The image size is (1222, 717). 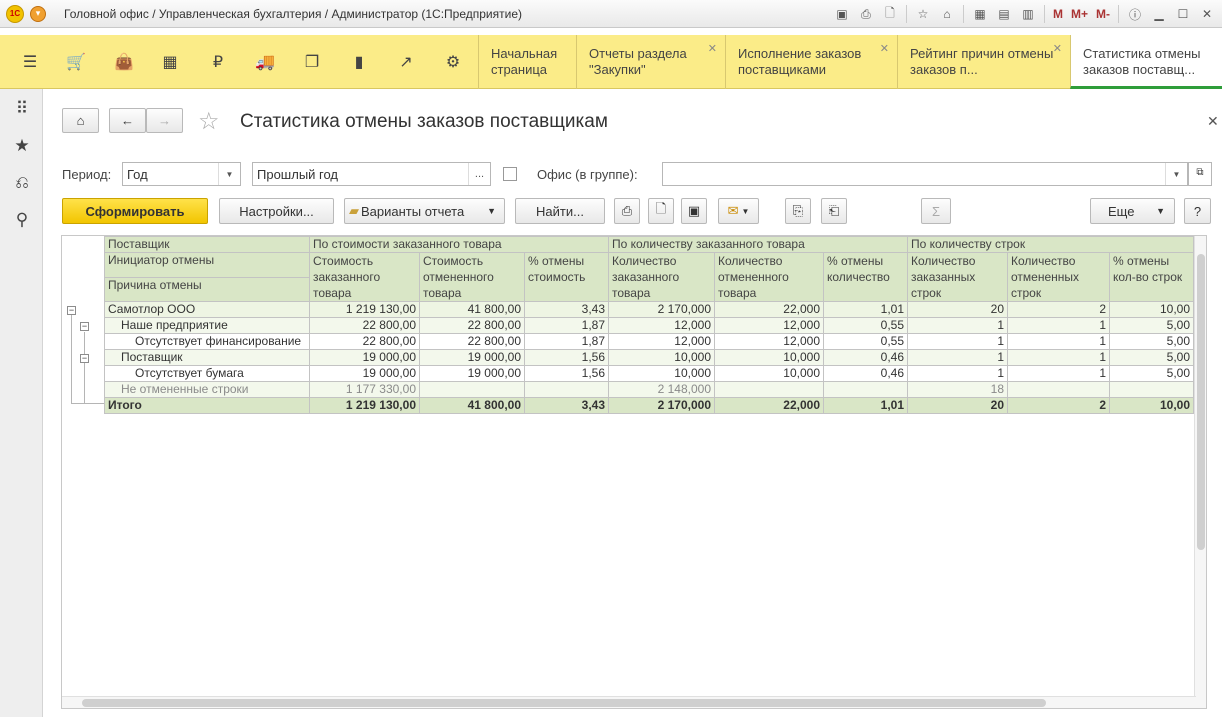 I want to click on row-name-cell: Поставщик, so click(x=207, y=357).